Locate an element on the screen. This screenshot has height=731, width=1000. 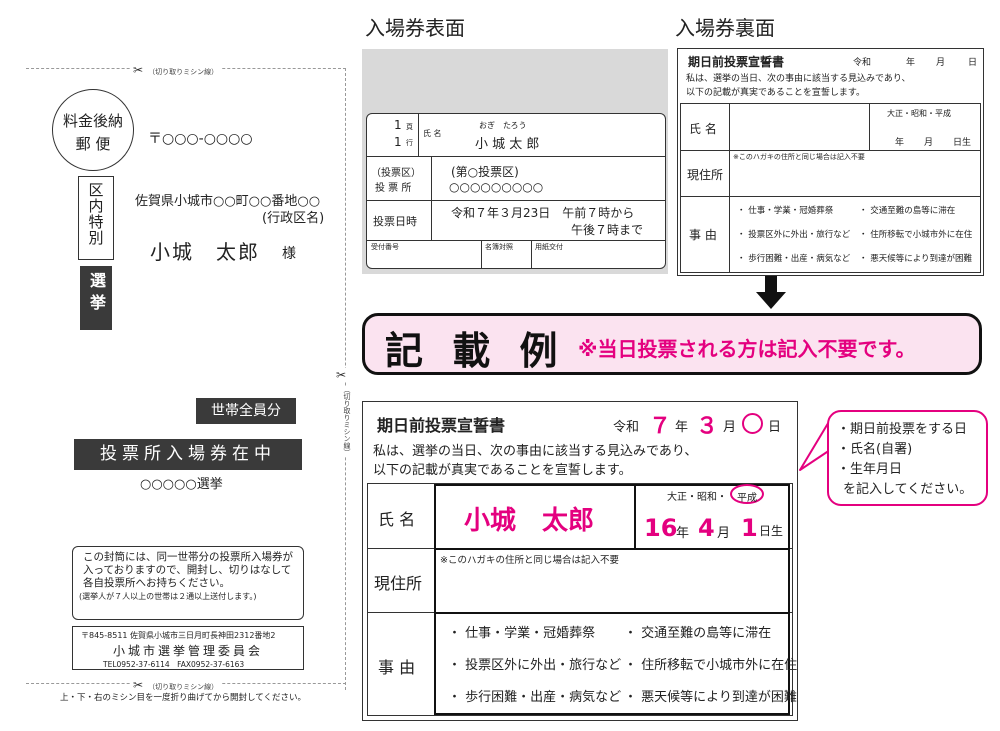
time-value: 午後７時まで is located at coordinates (607, 230).